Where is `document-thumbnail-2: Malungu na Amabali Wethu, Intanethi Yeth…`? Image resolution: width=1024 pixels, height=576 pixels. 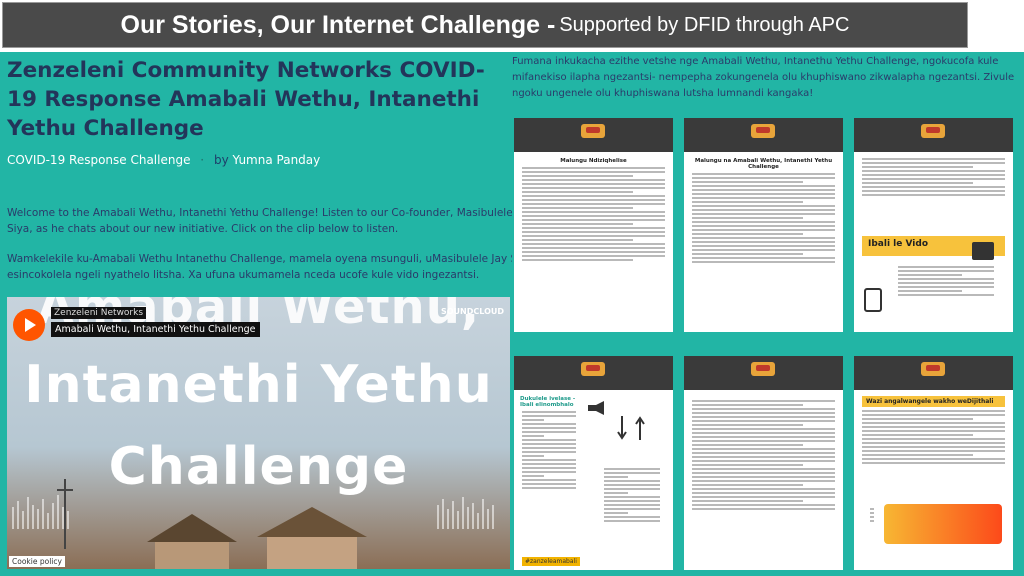 document-thumbnail-2: Malungu na Amabali Wethu, Intanethi Yeth… is located at coordinates (763, 225).